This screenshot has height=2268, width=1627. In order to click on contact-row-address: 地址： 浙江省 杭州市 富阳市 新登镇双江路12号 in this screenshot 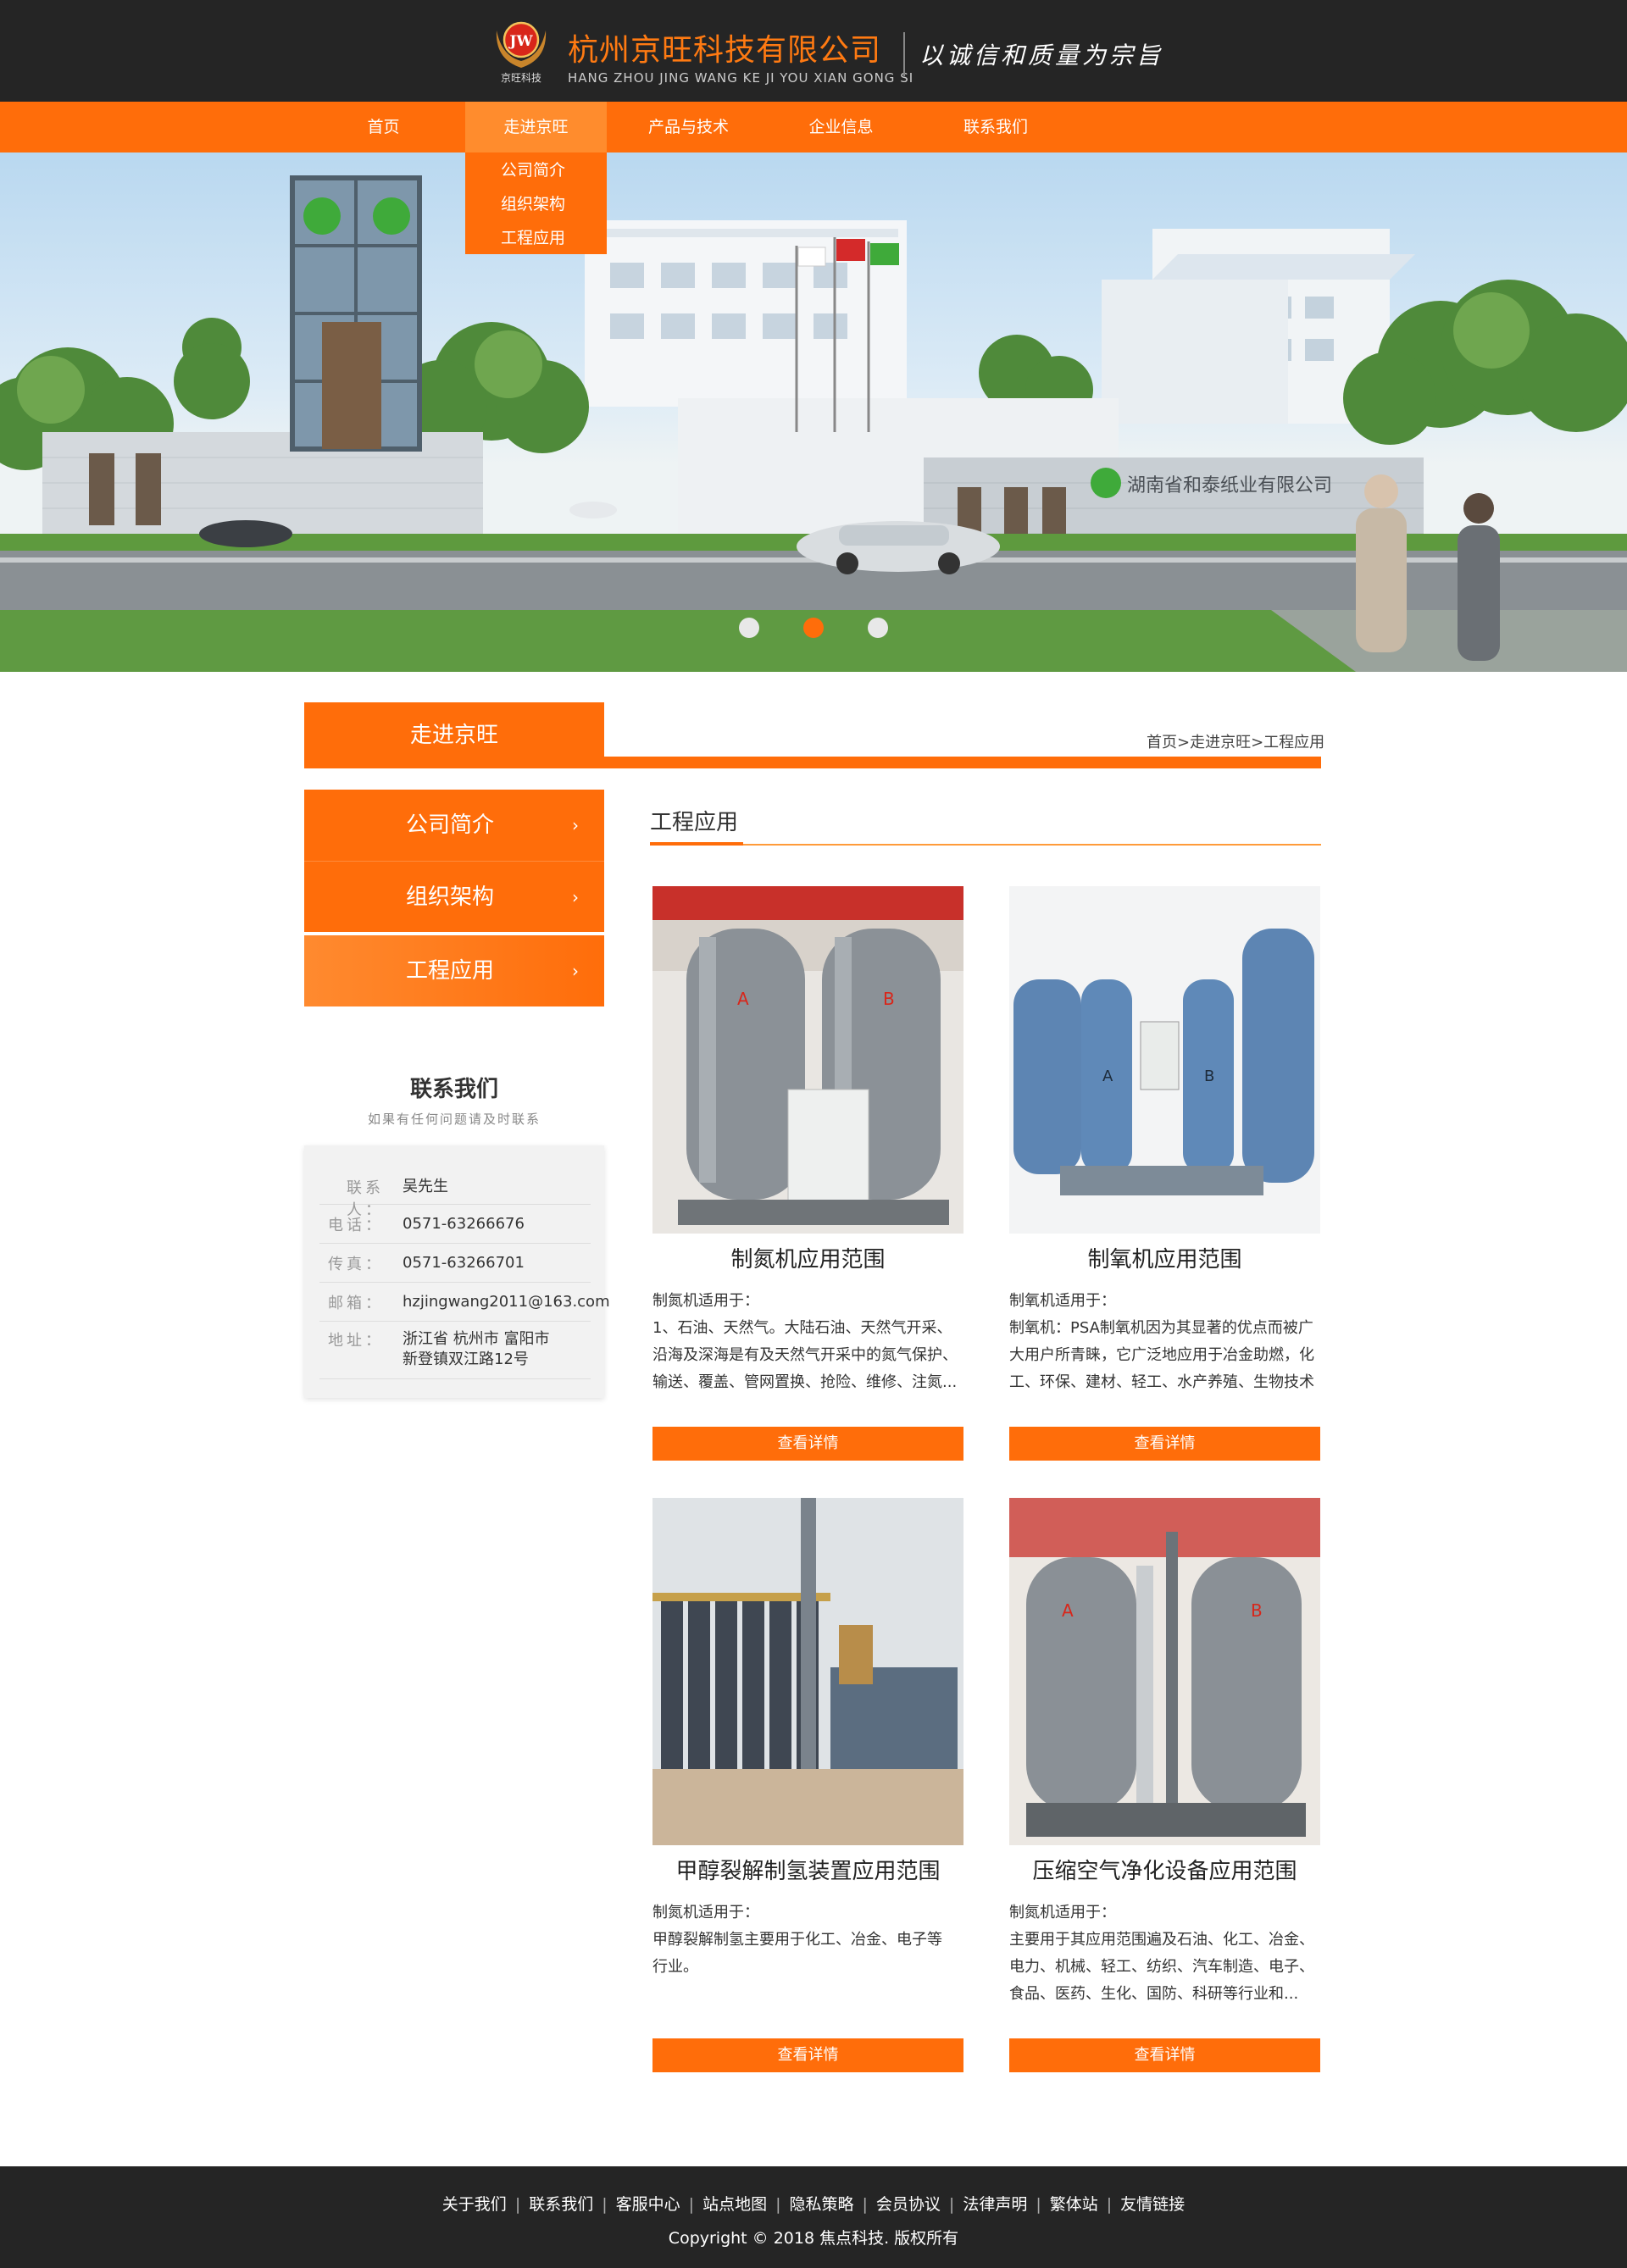, I will do `click(455, 1351)`.